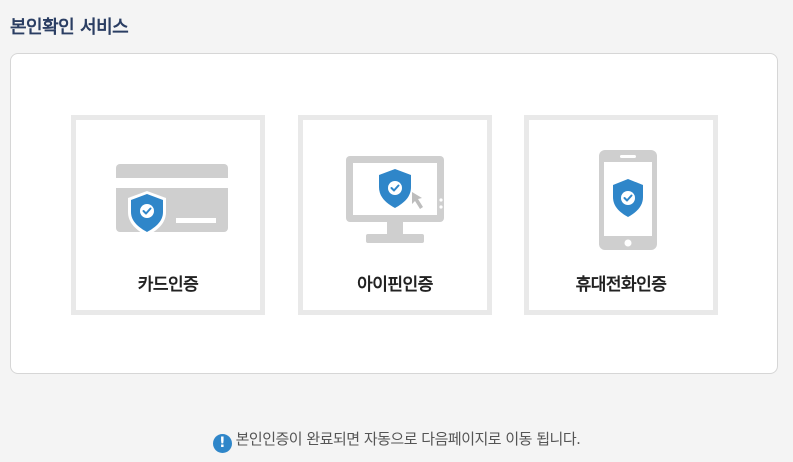  Describe the element at coordinates (222, 443) in the screenshot. I see `exclamation-circle-icon: !` at that location.